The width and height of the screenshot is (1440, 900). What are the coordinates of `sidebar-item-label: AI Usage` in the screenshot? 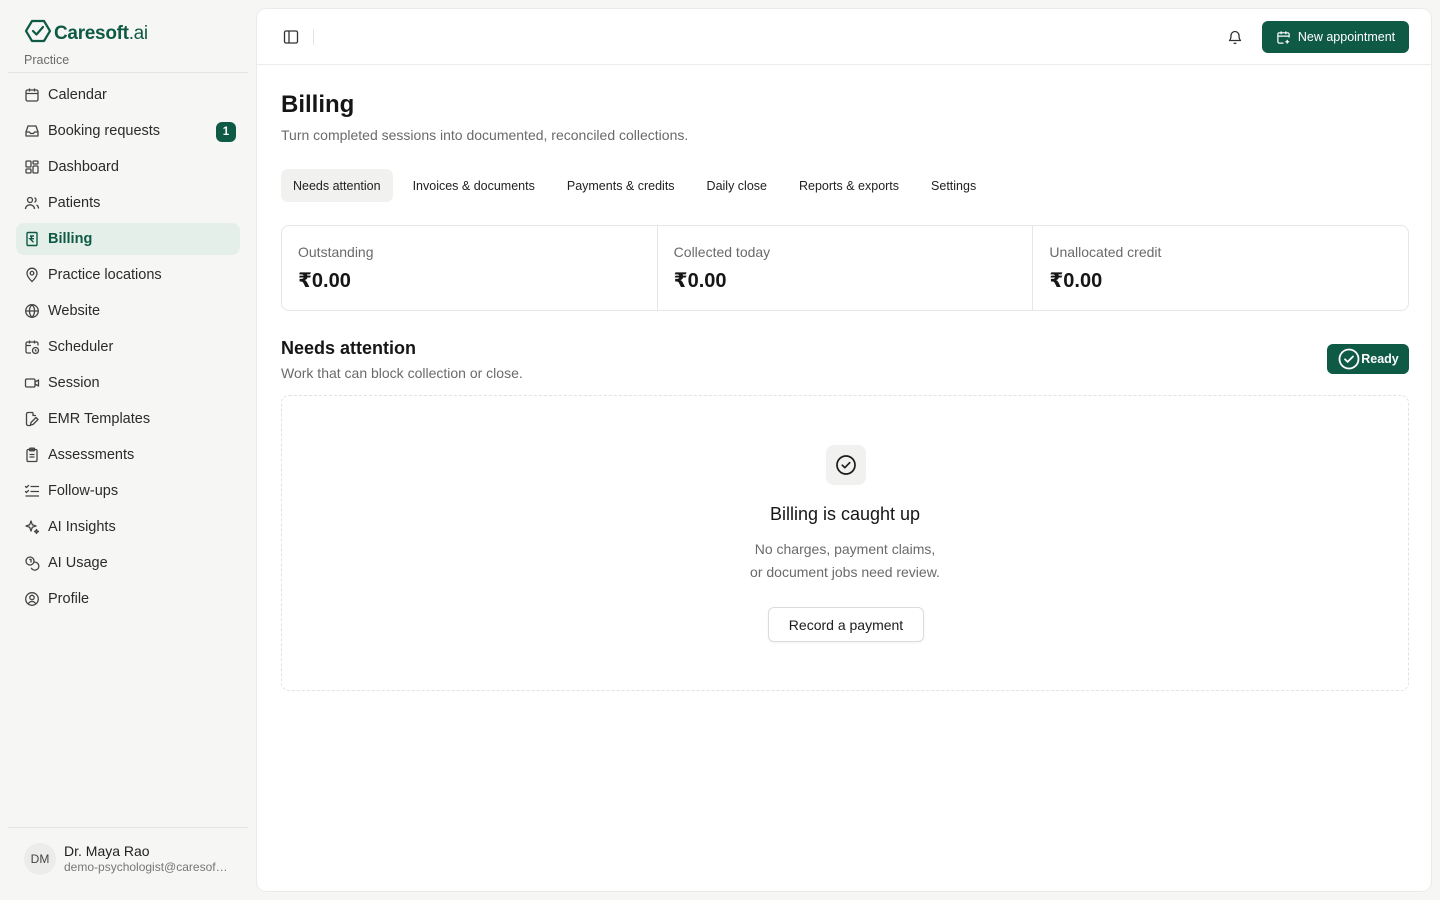 It's located at (78, 563).